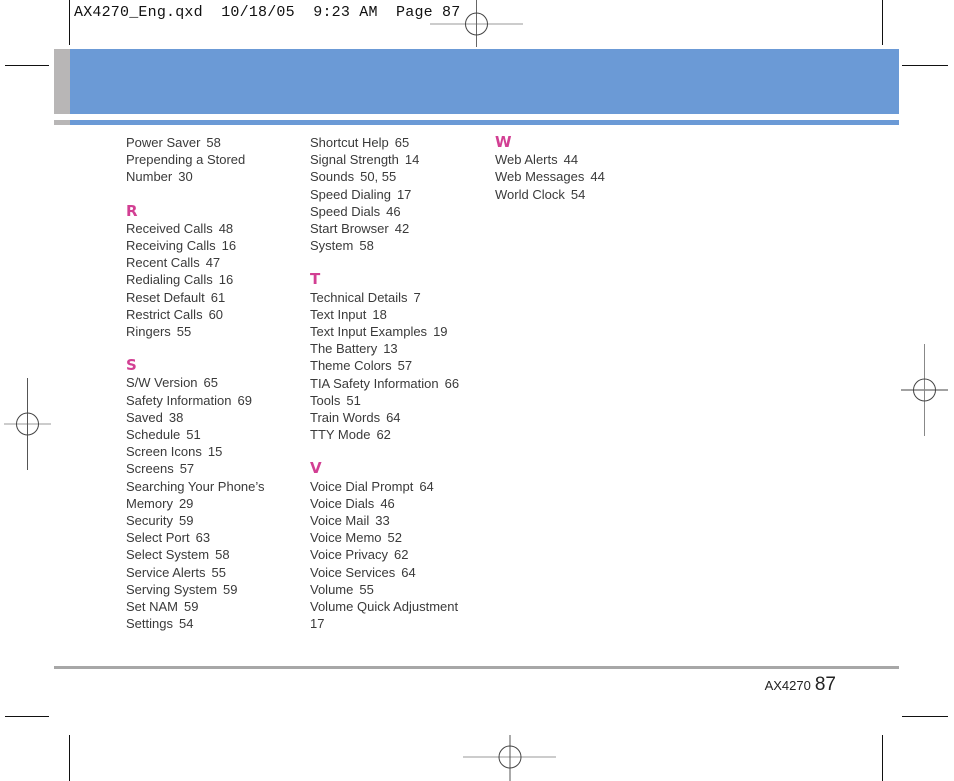 This screenshot has height=781, width=954. What do you see at coordinates (362, 486) in the screenshot?
I see `entry-term: Voice Dial Prompt` at bounding box center [362, 486].